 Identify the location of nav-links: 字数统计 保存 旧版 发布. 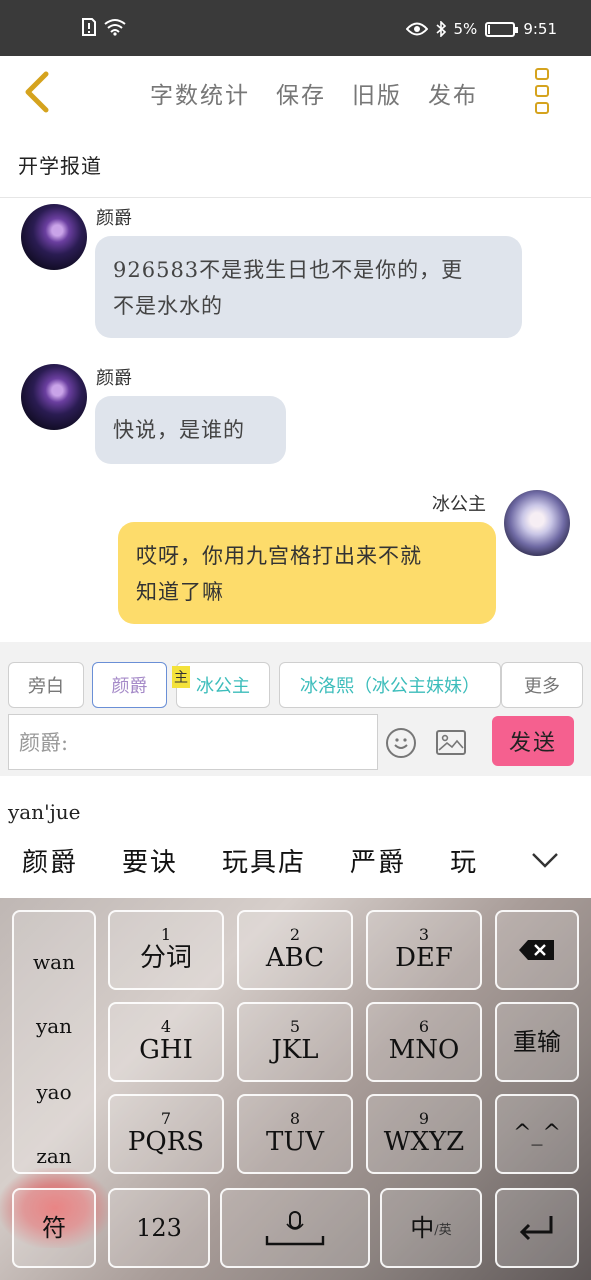
(314, 93).